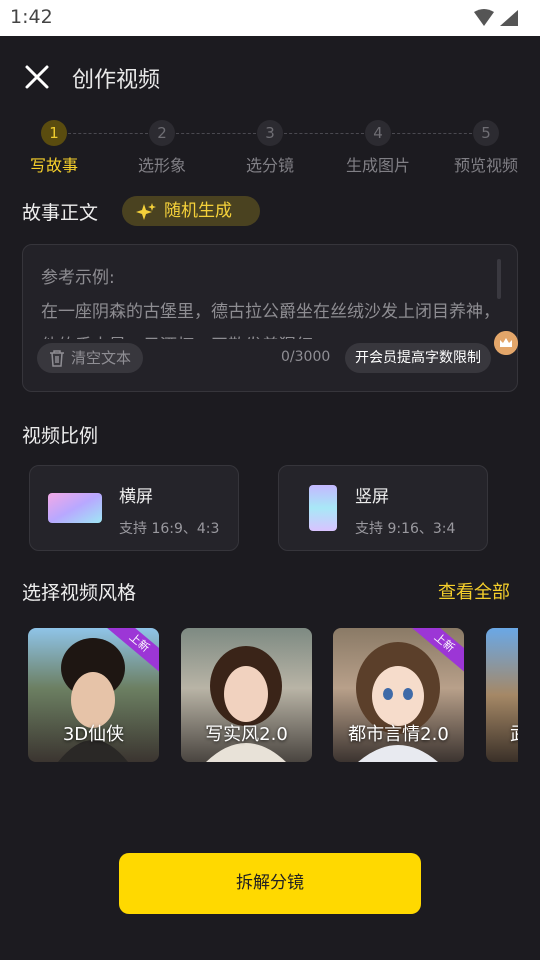  What do you see at coordinates (136, 497) in the screenshot?
I see `ratio-label: 横屏` at bounding box center [136, 497].